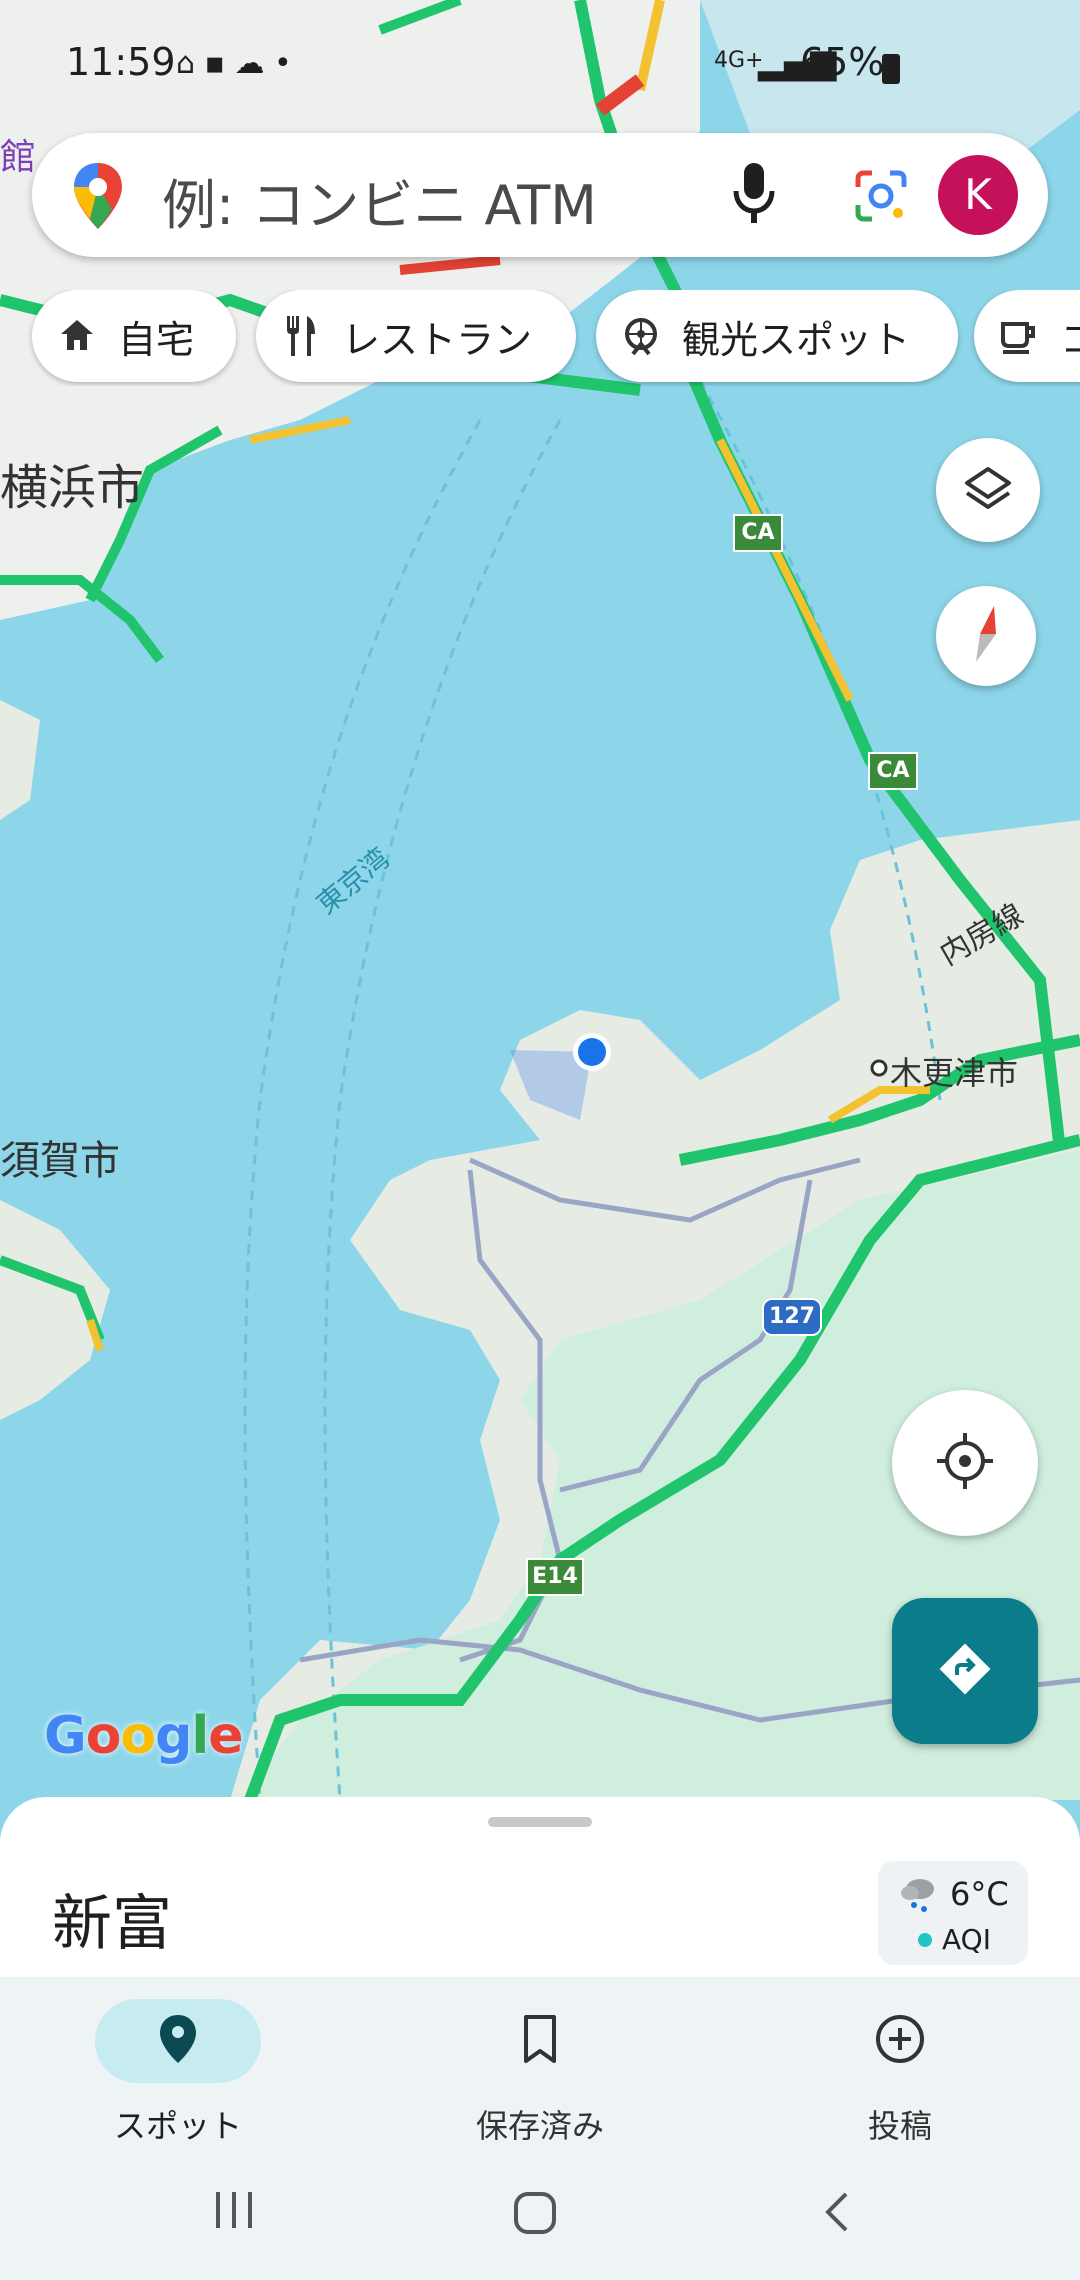  Describe the element at coordinates (540, 1887) in the screenshot. I see `place-sheet: 新富 6°C AQI` at that location.